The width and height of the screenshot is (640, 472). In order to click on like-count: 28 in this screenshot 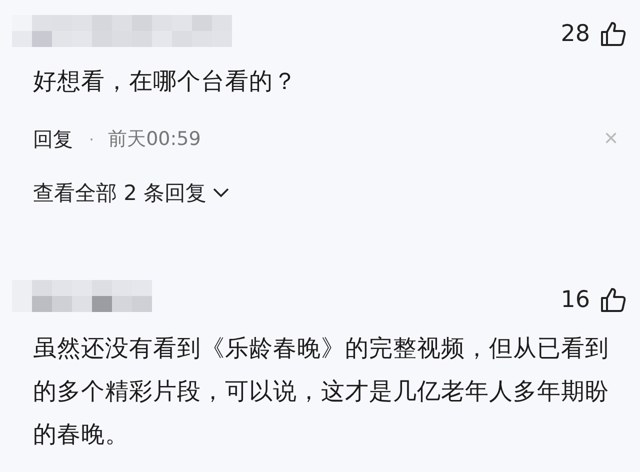, I will do `click(575, 34)`.